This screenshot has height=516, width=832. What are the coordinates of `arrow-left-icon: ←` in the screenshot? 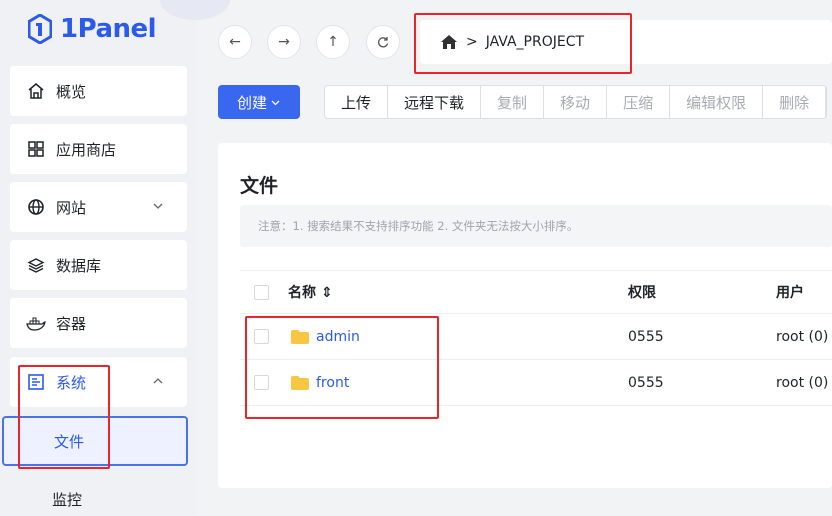 It's located at (235, 42).